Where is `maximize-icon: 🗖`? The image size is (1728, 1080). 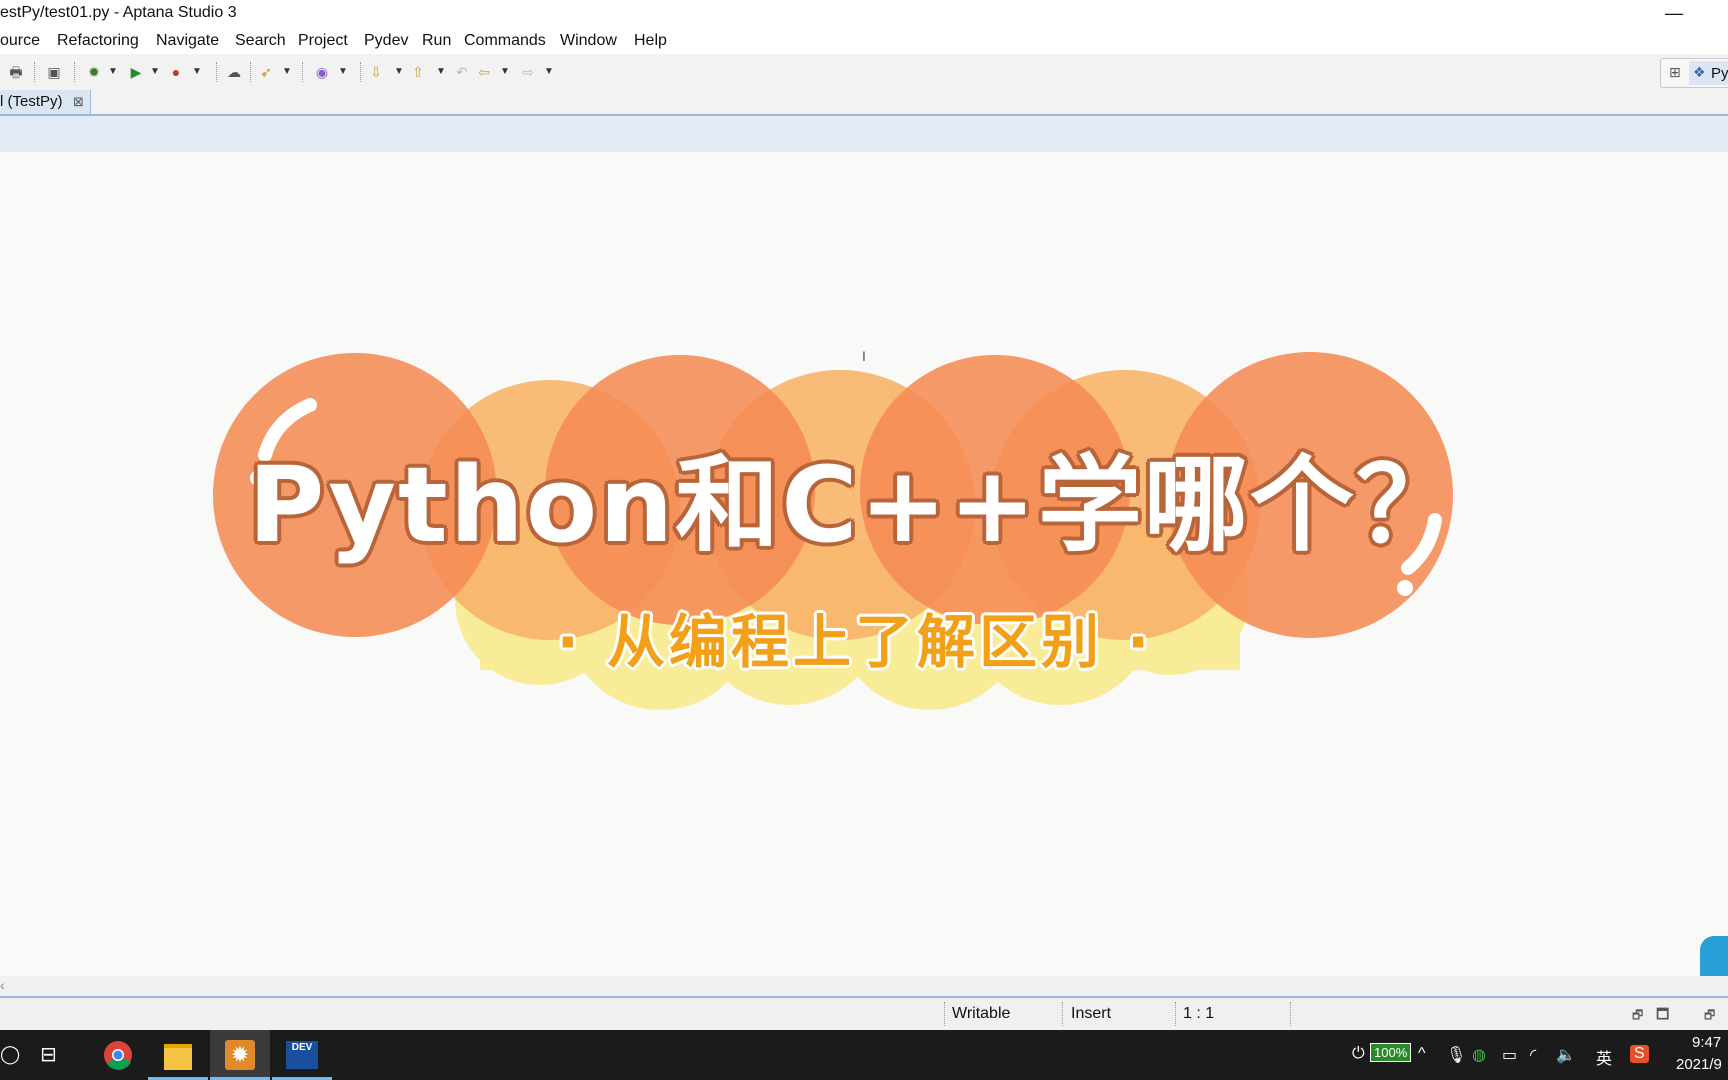
maximize-icon: 🗖 is located at coordinates (1662, 1016).